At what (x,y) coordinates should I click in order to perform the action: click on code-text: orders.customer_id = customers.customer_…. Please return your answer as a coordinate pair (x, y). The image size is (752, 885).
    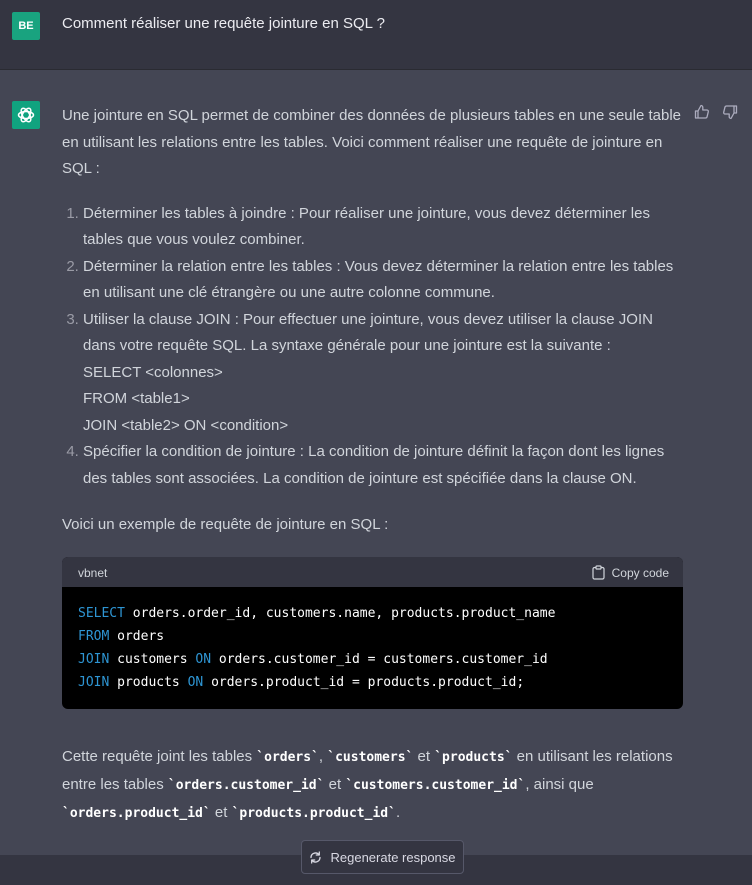
    Looking at the image, I should click on (379, 659).